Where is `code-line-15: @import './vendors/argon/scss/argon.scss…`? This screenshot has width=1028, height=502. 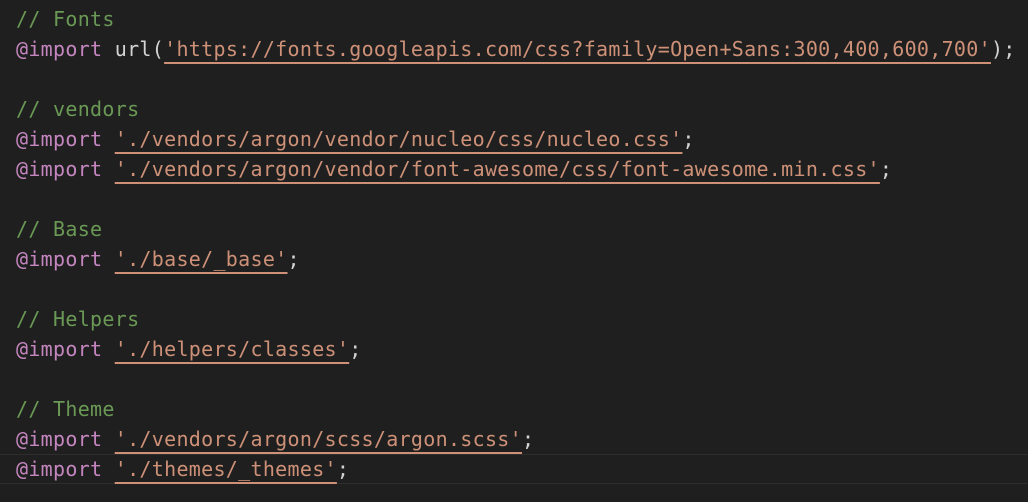 code-line-15: @import './vendors/argon/scss/argon.scss… is located at coordinates (522, 439).